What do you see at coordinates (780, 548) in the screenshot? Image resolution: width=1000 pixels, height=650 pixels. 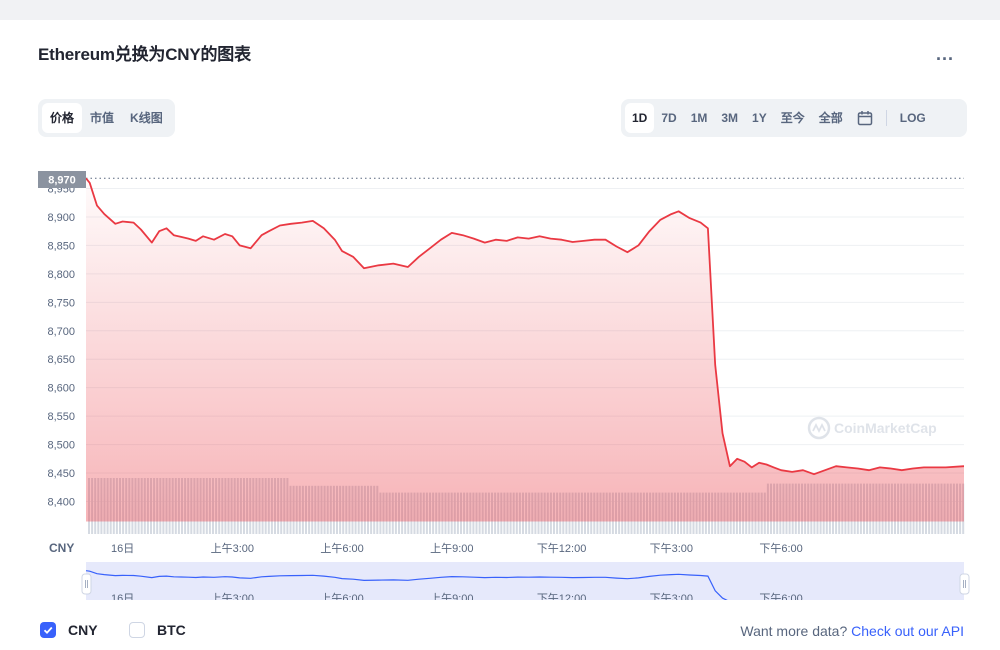 I see `x-tick-label: 下午6:00` at bounding box center [780, 548].